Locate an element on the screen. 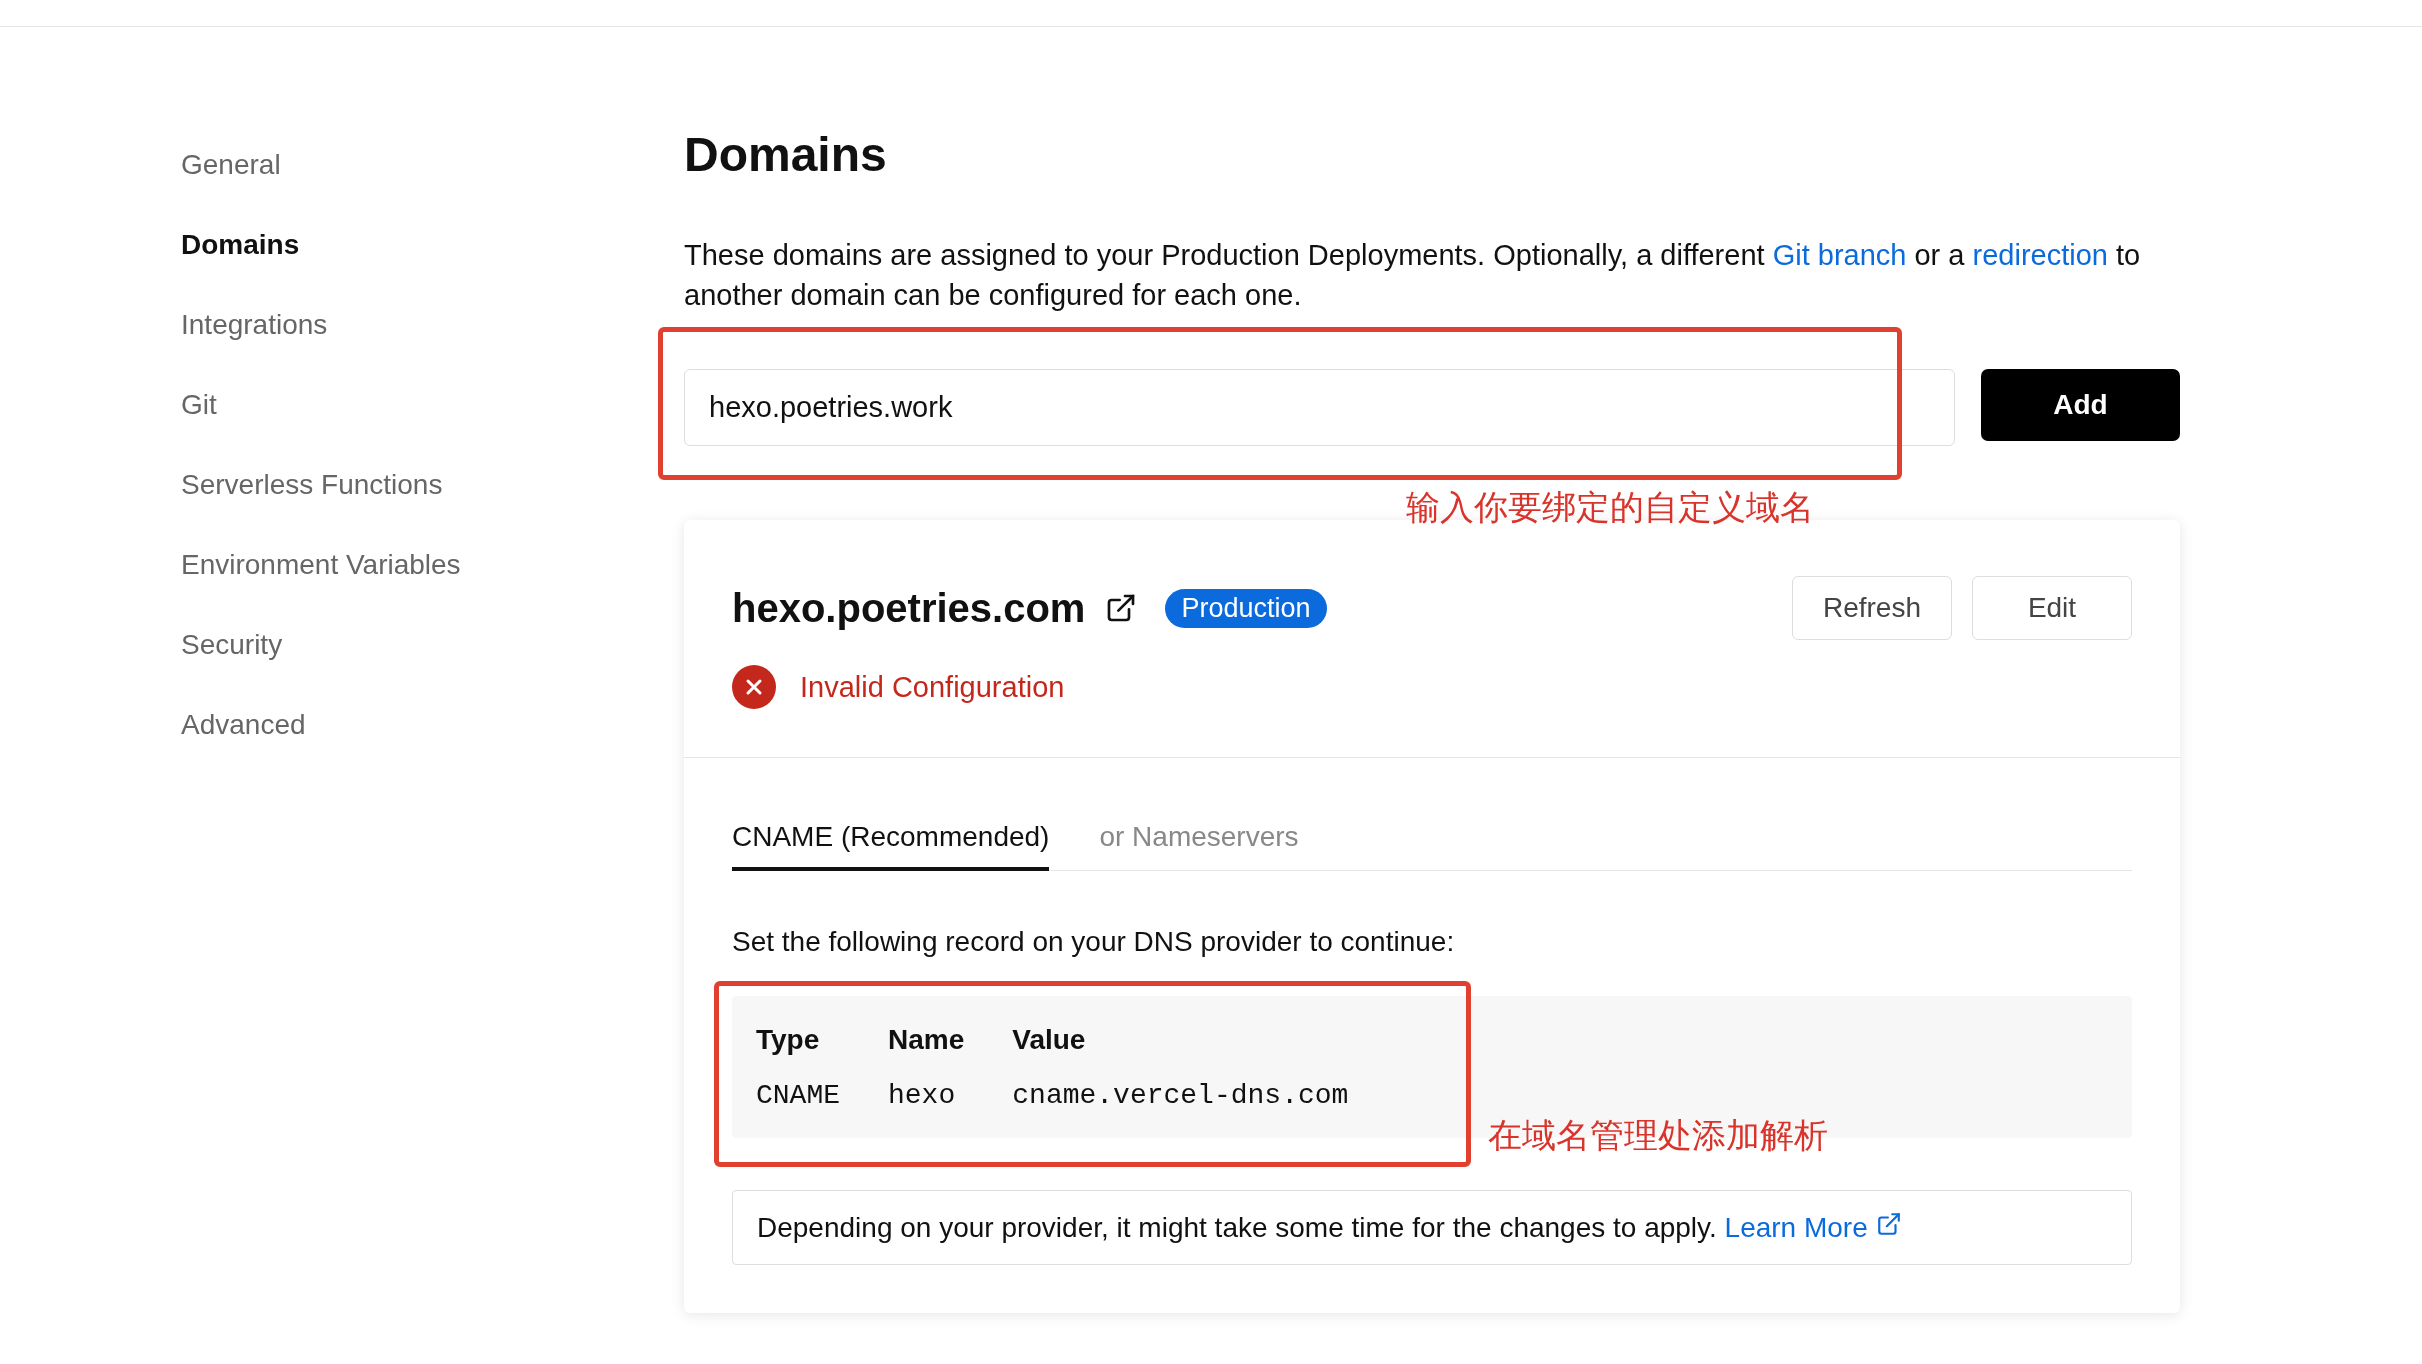 This screenshot has height=1364, width=2422. column-header: Type is located at coordinates (788, 1040).